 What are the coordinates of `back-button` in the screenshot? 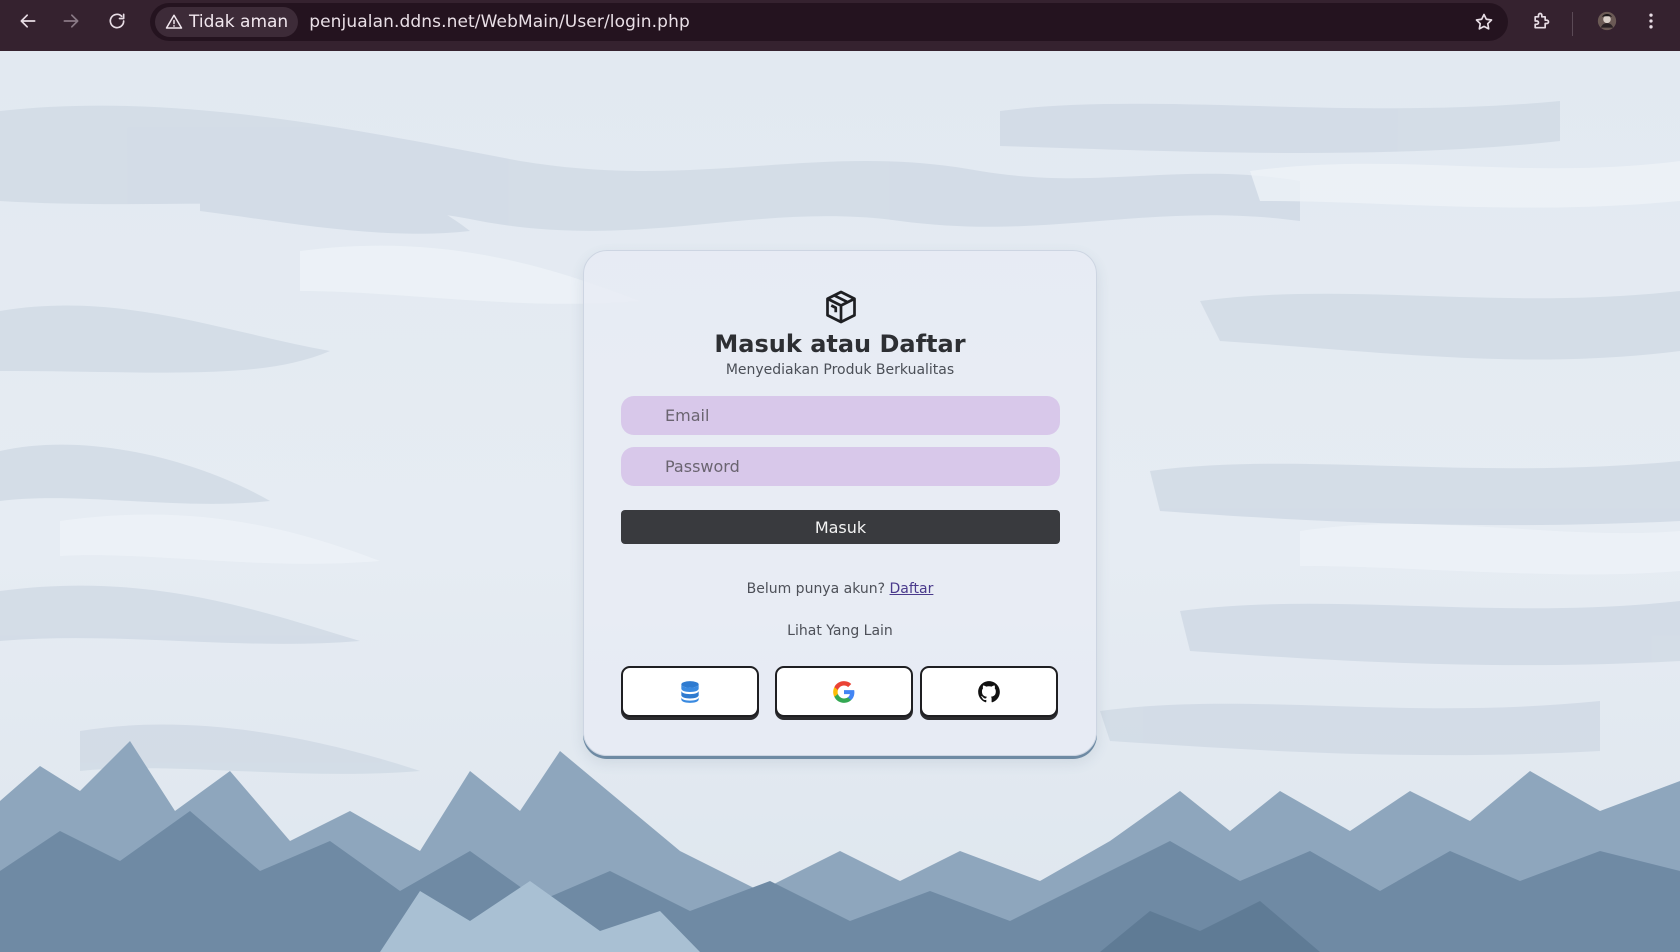 It's located at (28, 21).